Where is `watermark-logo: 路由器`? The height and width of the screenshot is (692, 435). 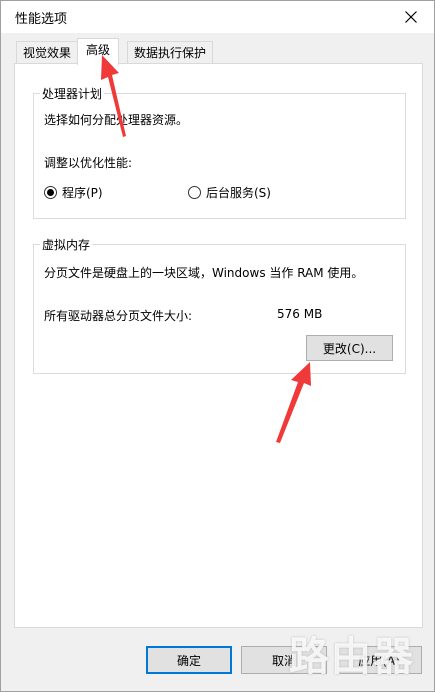 watermark-logo: 路由器 is located at coordinates (352, 657).